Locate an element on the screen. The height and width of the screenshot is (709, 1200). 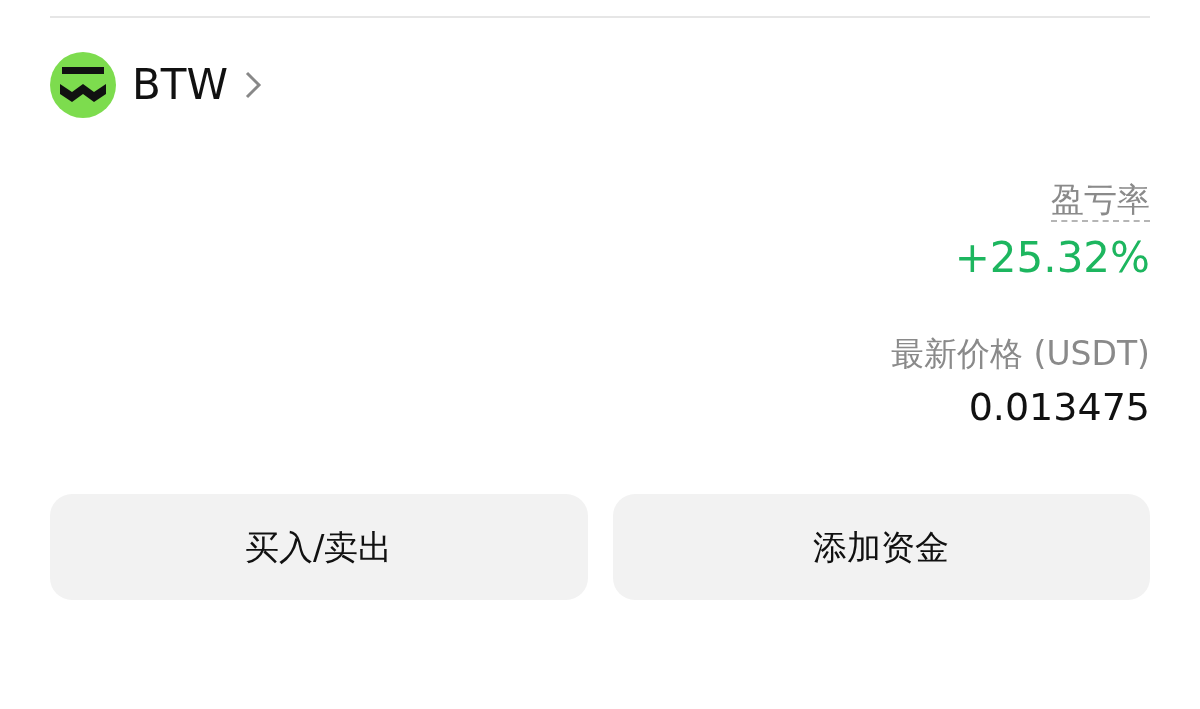
coin-logo-icon is located at coordinates (83, 85).